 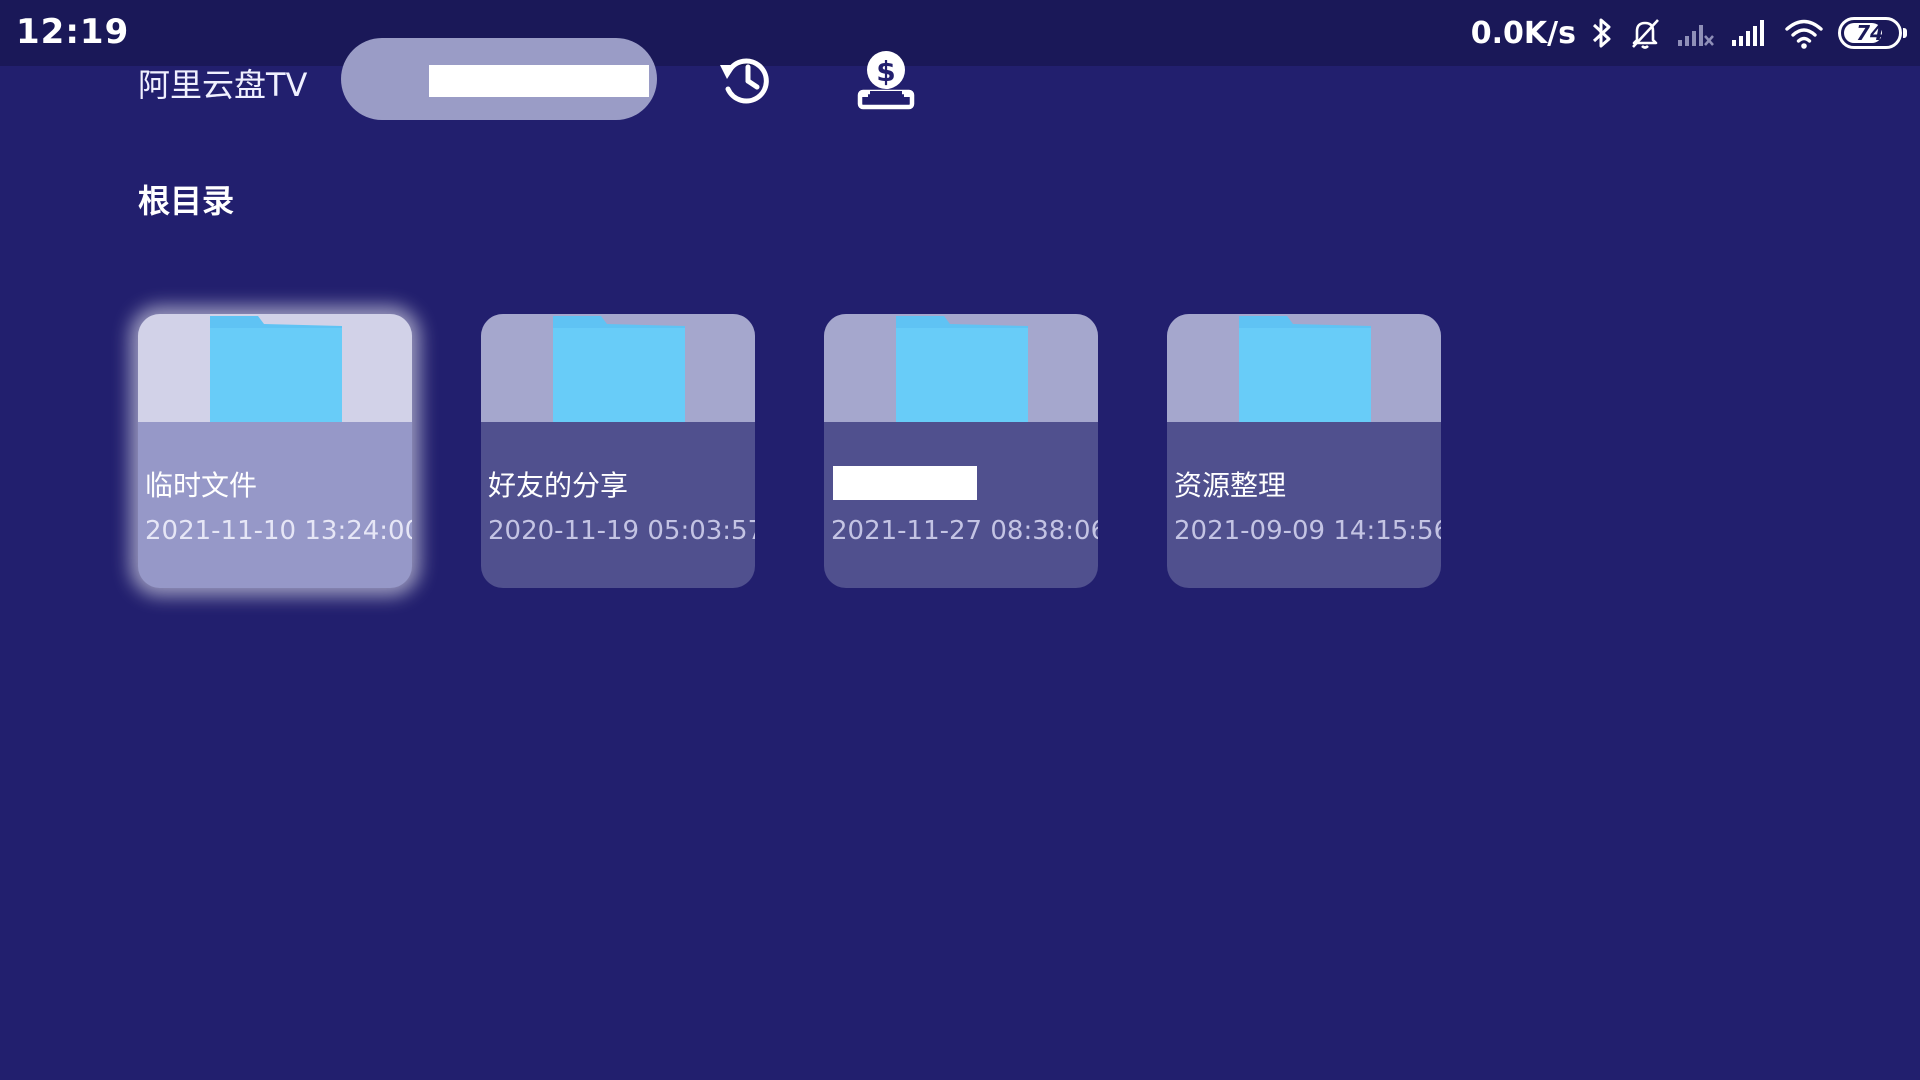 I want to click on donate-icon: $, so click(x=886, y=80).